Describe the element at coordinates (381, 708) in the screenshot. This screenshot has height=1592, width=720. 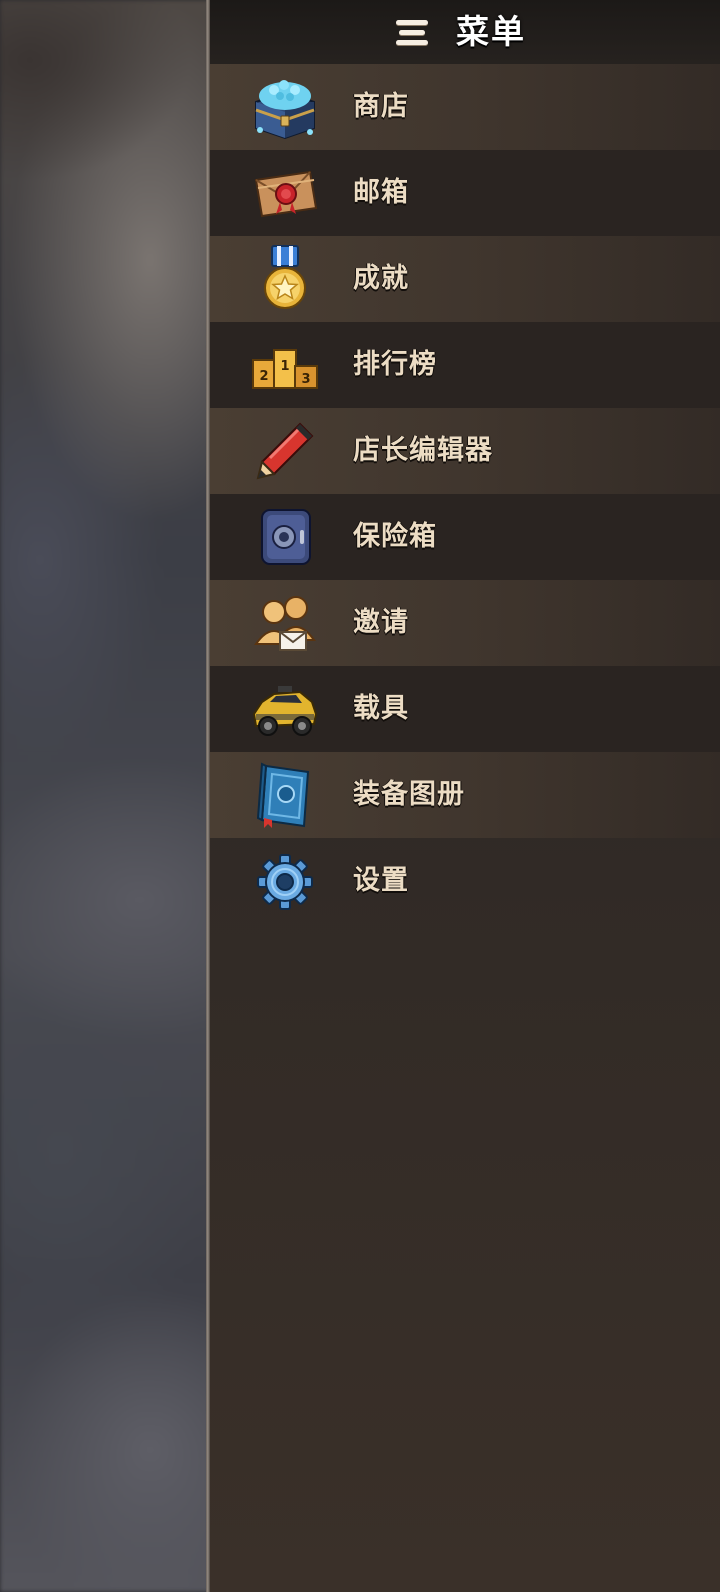
I see `menu-item-label: 载具` at that location.